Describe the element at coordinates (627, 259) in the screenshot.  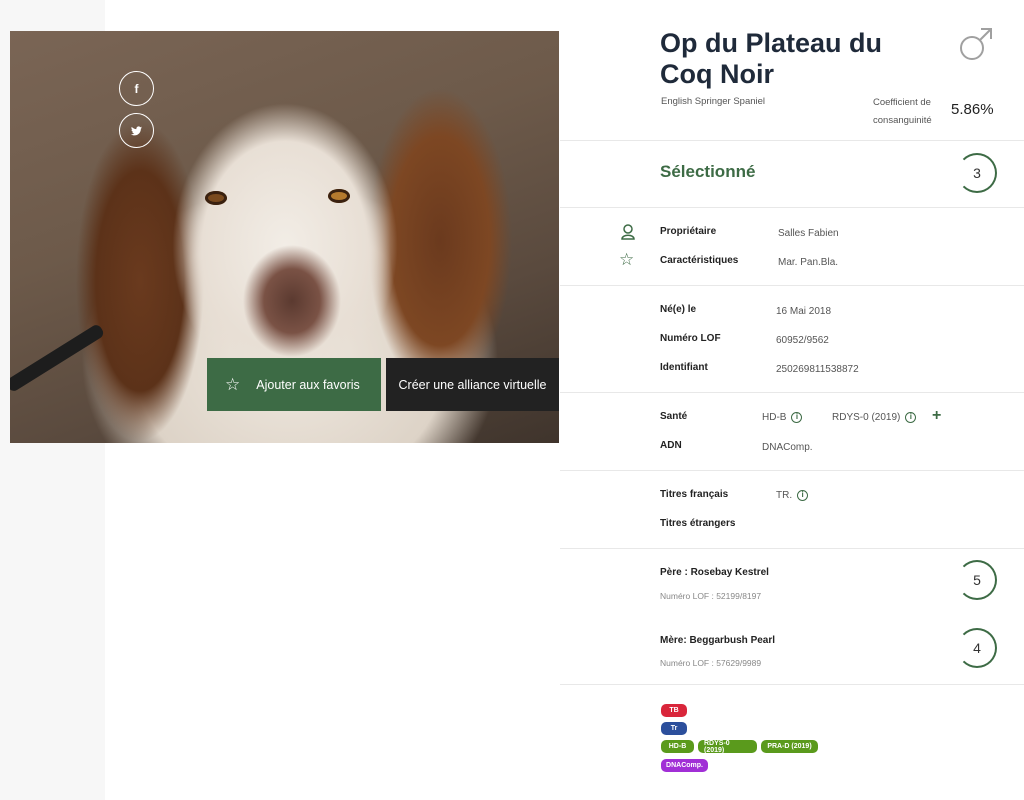
I see `star-outline-icon: ☆` at that location.